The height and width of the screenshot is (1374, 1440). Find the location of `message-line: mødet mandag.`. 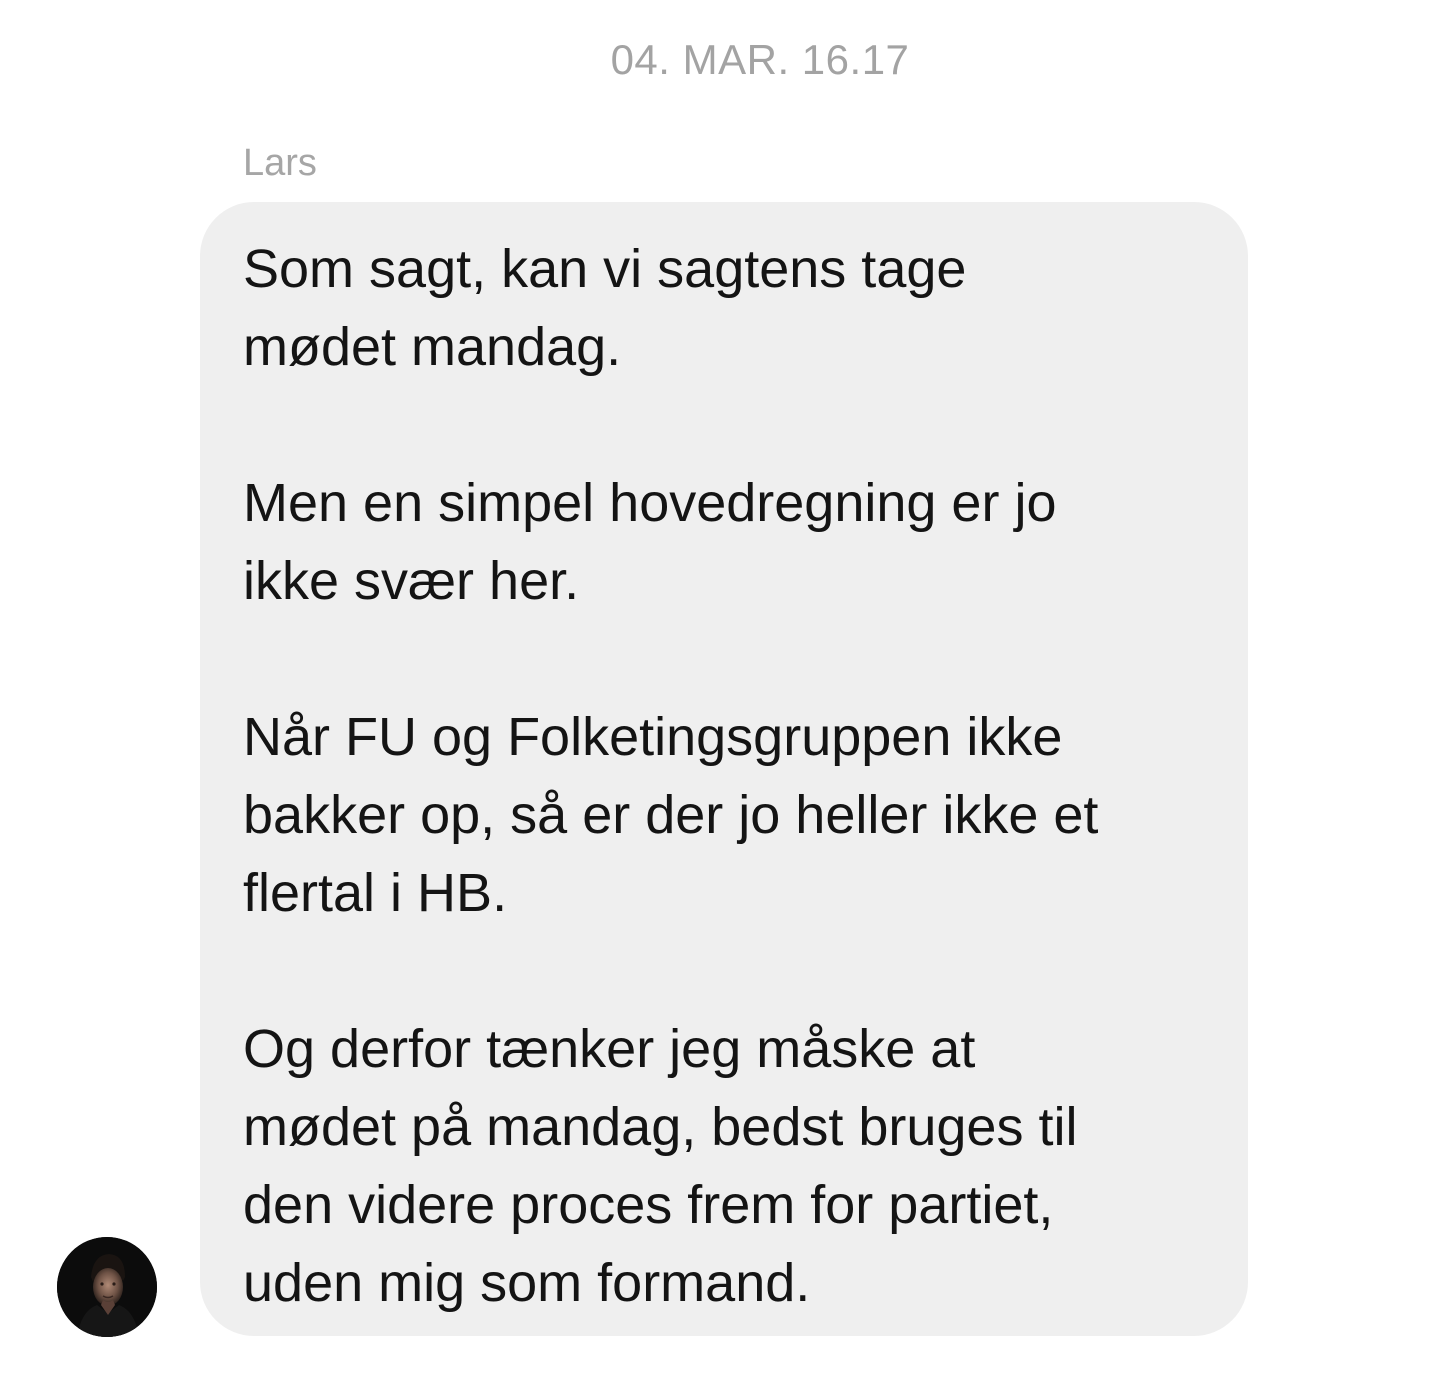

message-line: mødet mandag. is located at coordinates (432, 347).